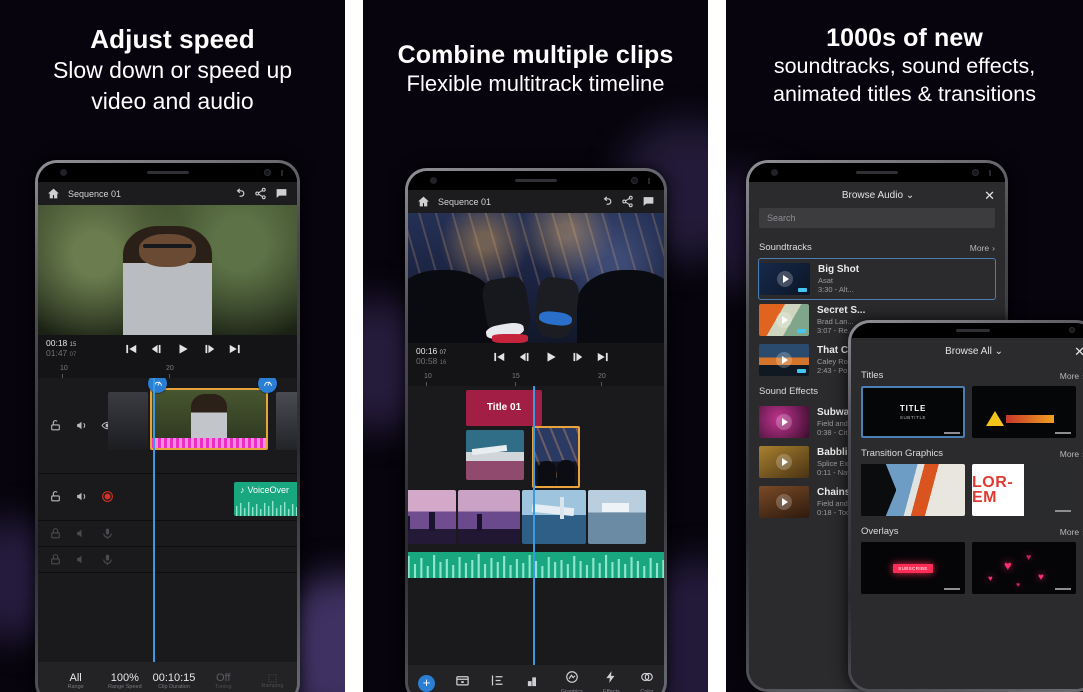  Describe the element at coordinates (44, 682) in the screenshot. I see `chevron-left-icon` at that location.